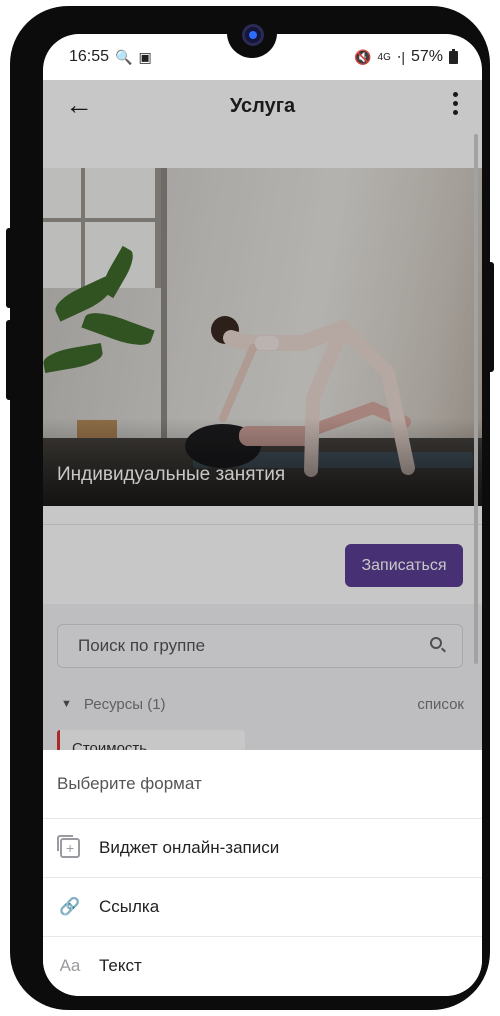 The height and width of the screenshot is (1016, 500). I want to click on battery-percent: 57%, so click(426, 56).